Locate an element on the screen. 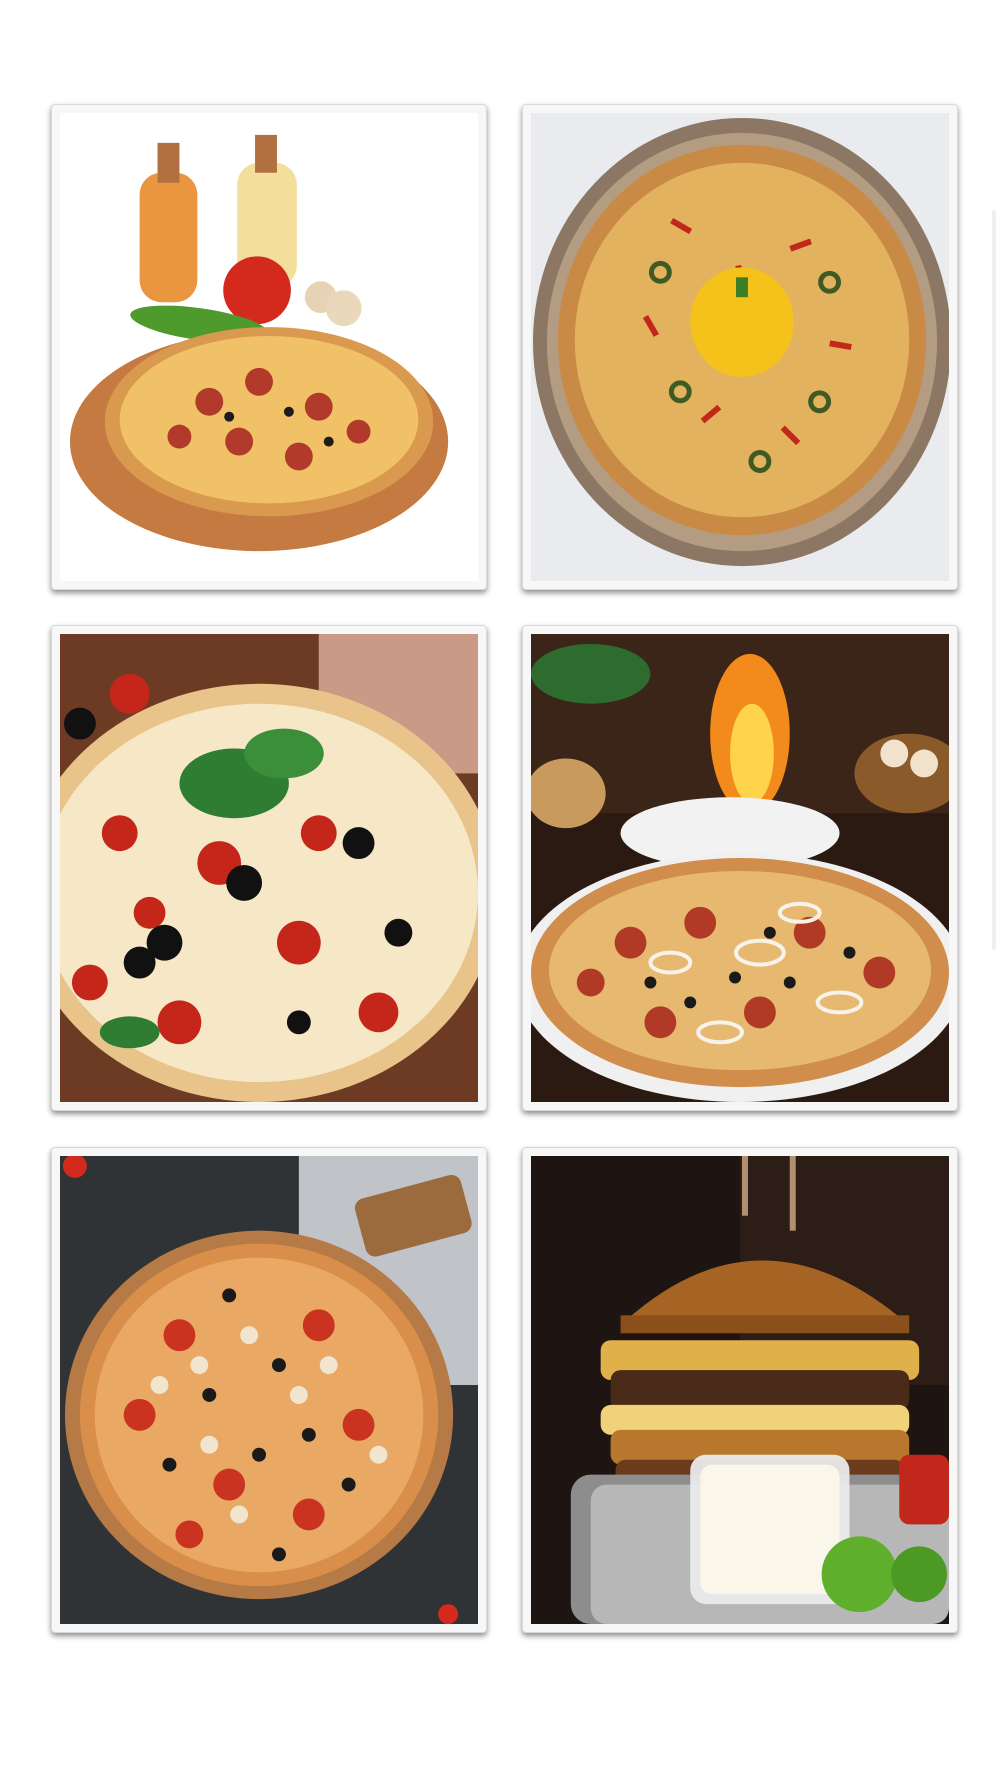  scrollbar is located at coordinates (994, 580).